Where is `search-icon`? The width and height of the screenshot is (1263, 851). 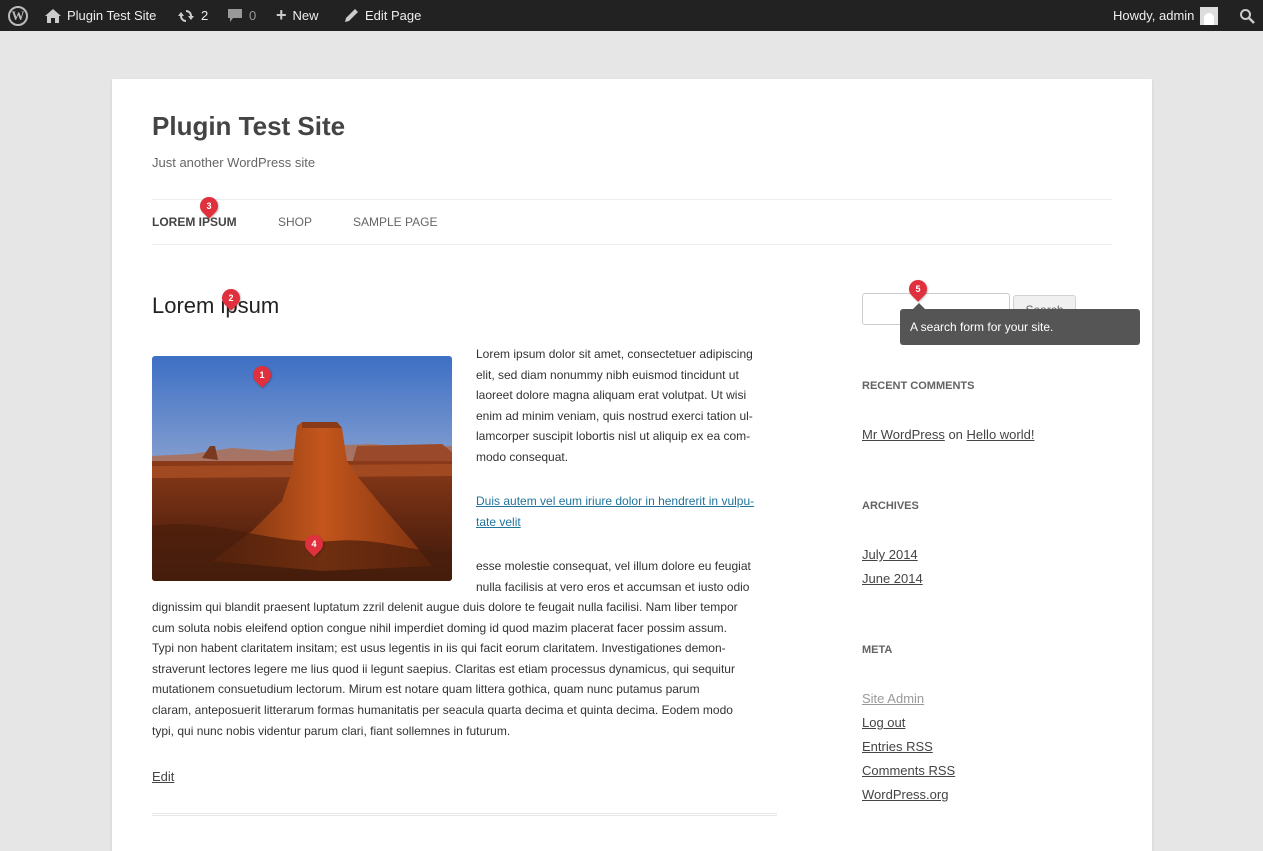 search-icon is located at coordinates (1247, 16).